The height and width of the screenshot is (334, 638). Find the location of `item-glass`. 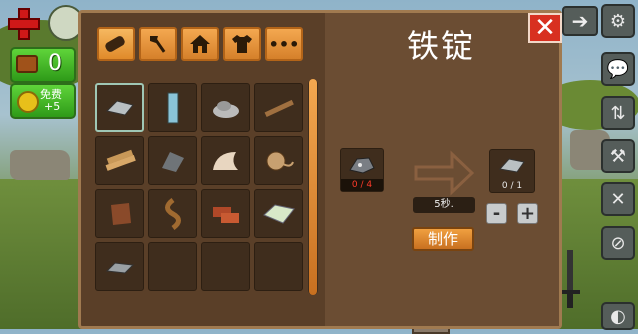

item-glass is located at coordinates (172, 107).